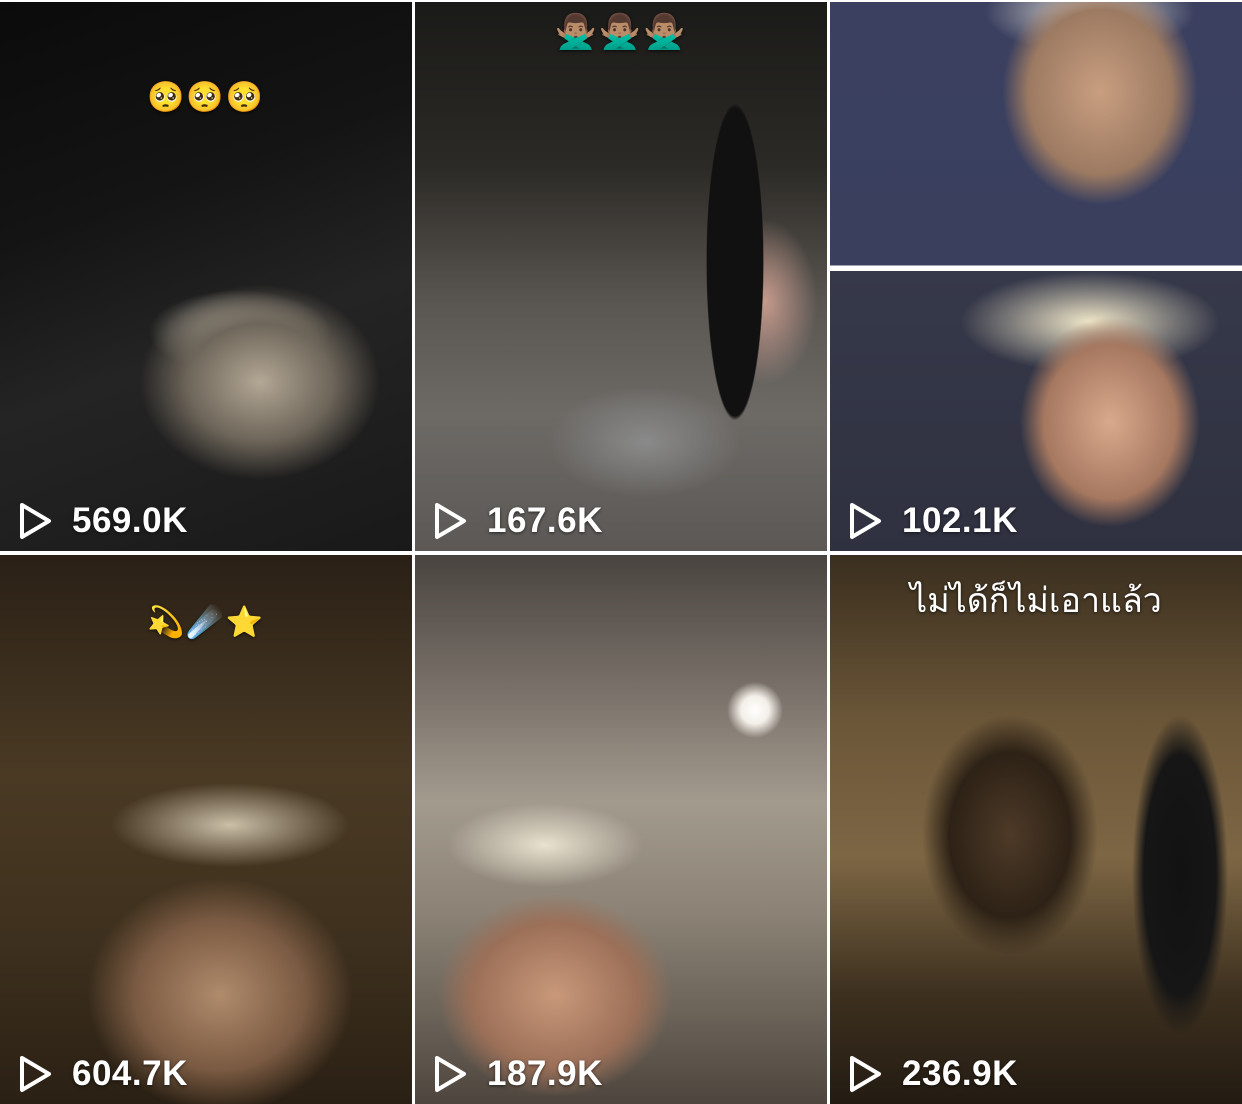 This screenshot has height=1104, width=1242. I want to click on view-count-label: 167.6K, so click(545, 520).